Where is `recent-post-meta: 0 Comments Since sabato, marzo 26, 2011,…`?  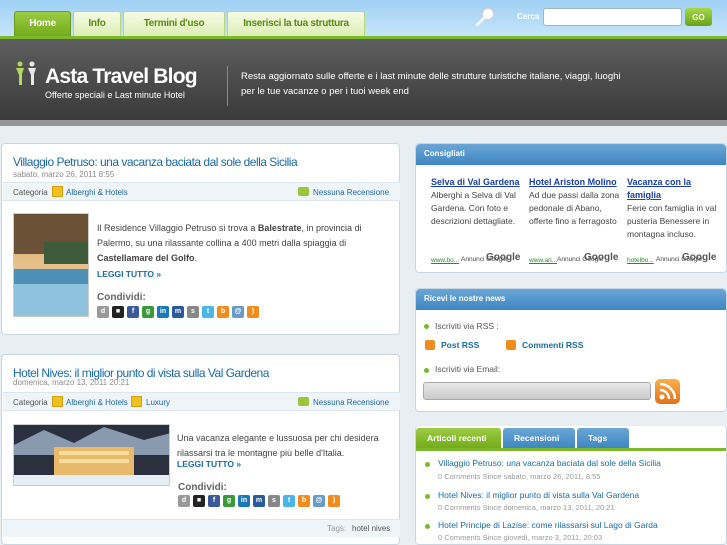
recent-post-meta: 0 Comments Since sabato, marzo 26, 2011,… is located at coordinates (519, 476).